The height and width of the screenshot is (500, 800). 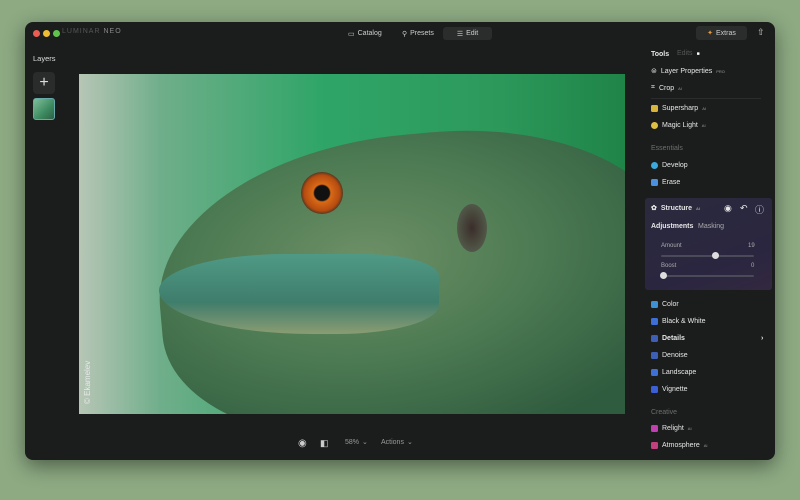 I want to click on vignette-icon, so click(x=654, y=389).